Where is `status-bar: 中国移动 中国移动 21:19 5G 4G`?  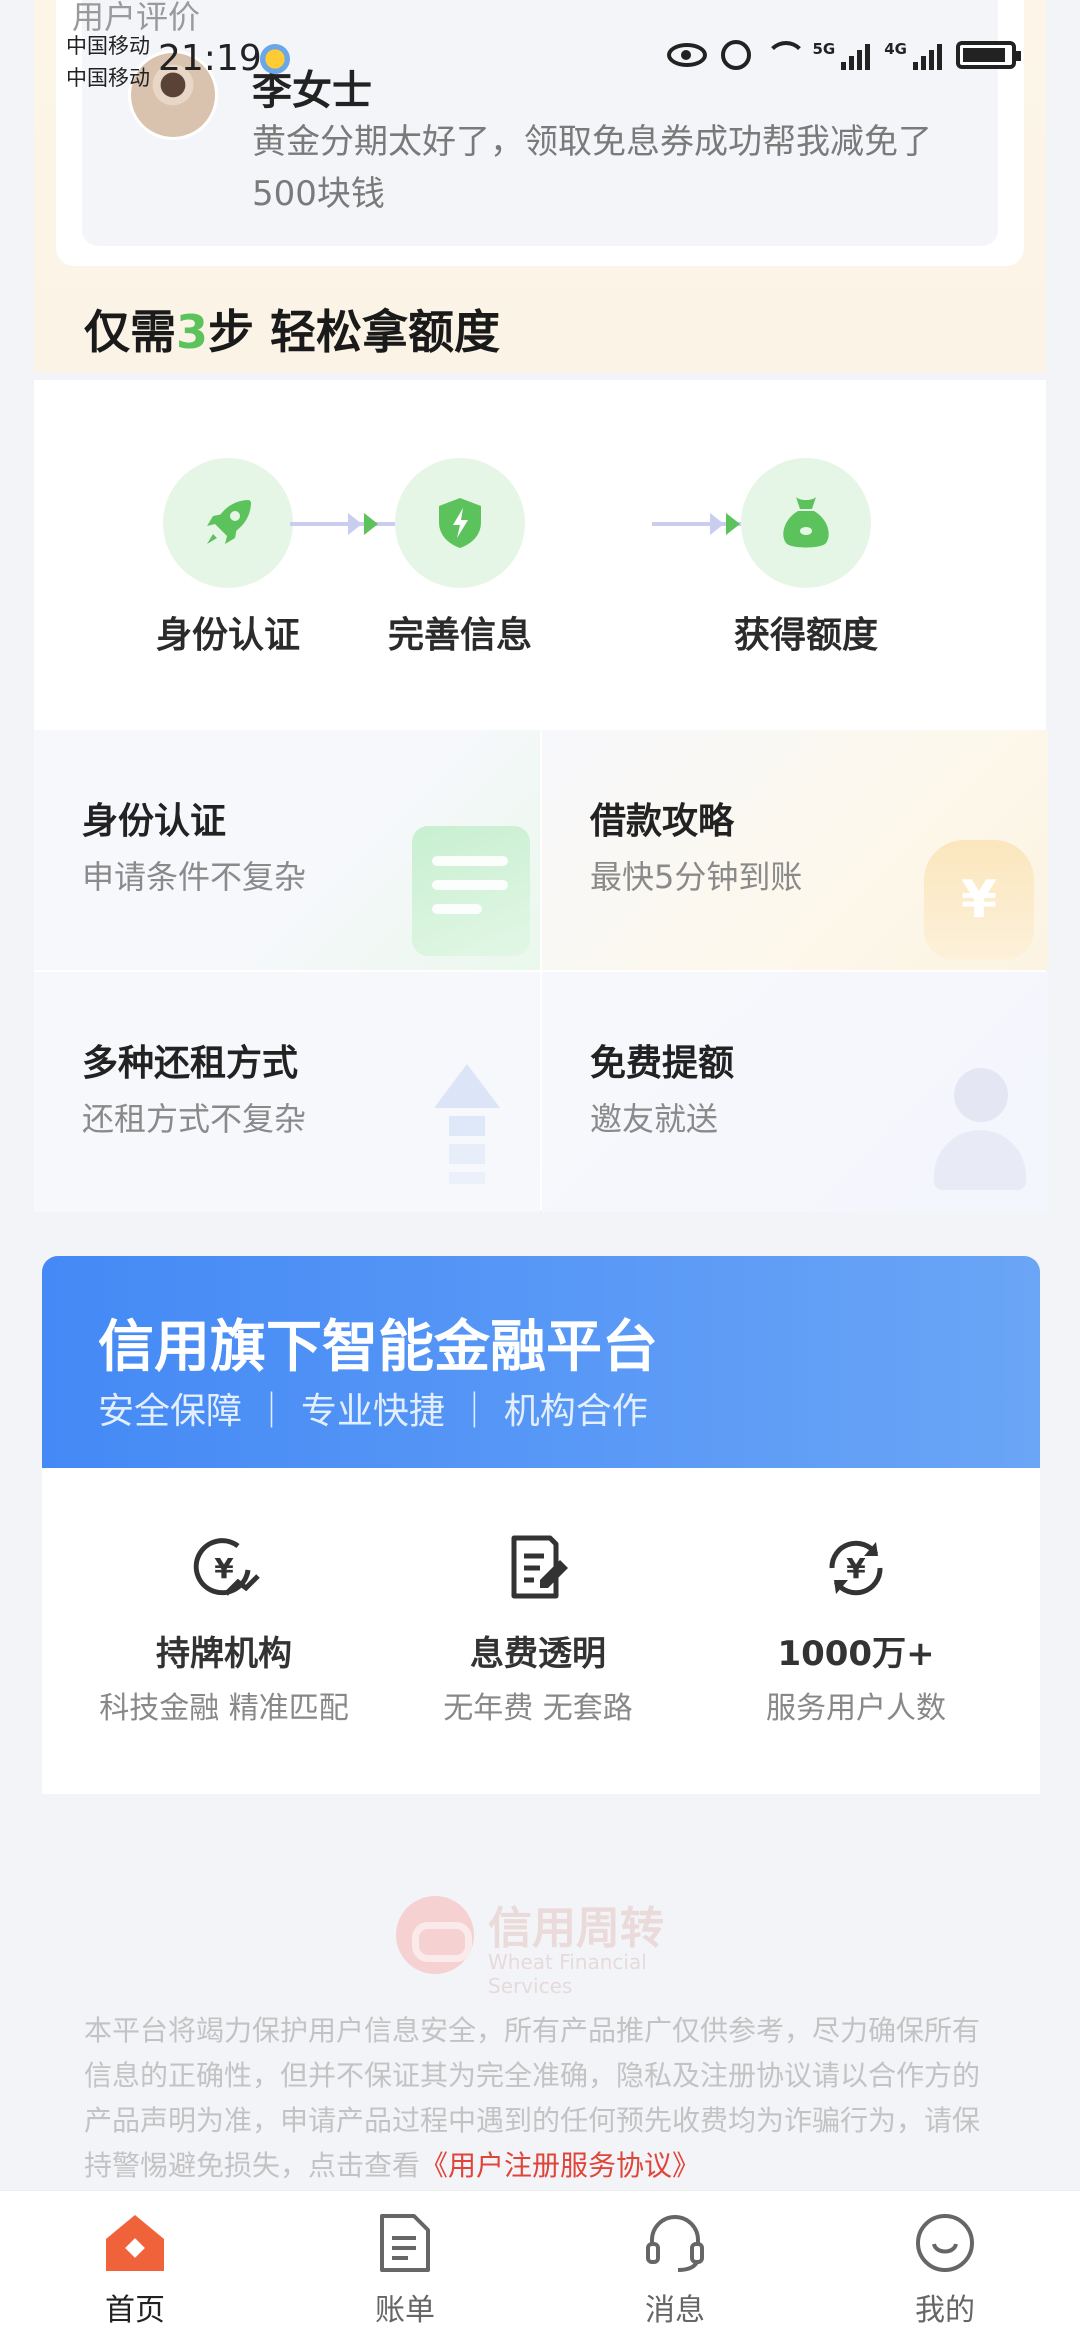
status-bar: 中国移动 中国移动 21:19 5G 4G is located at coordinates (540, 55).